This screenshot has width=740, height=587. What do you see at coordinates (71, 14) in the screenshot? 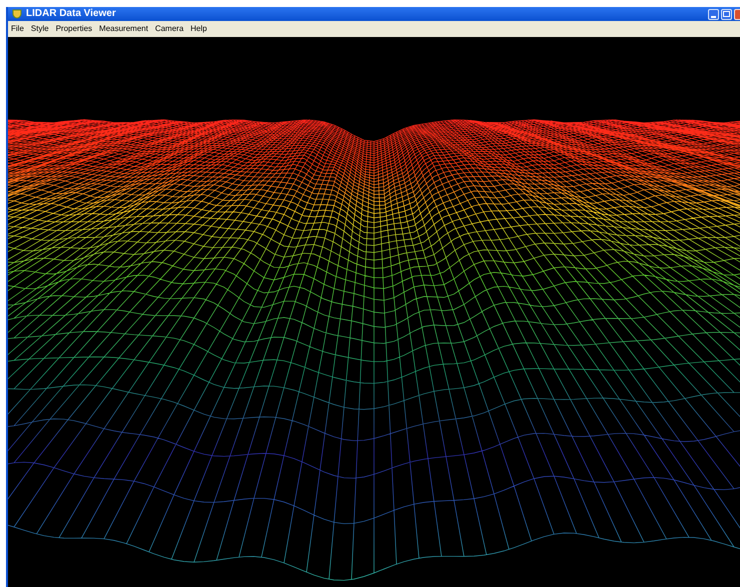
I see `window-title: LIDAR Data Viewer` at bounding box center [71, 14].